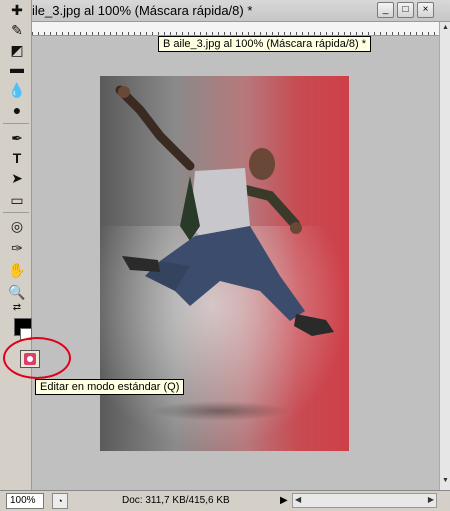 The image size is (450, 511). Describe the element at coordinates (298, 499) in the screenshot. I see `scroll-left-icon: ◀` at that location.